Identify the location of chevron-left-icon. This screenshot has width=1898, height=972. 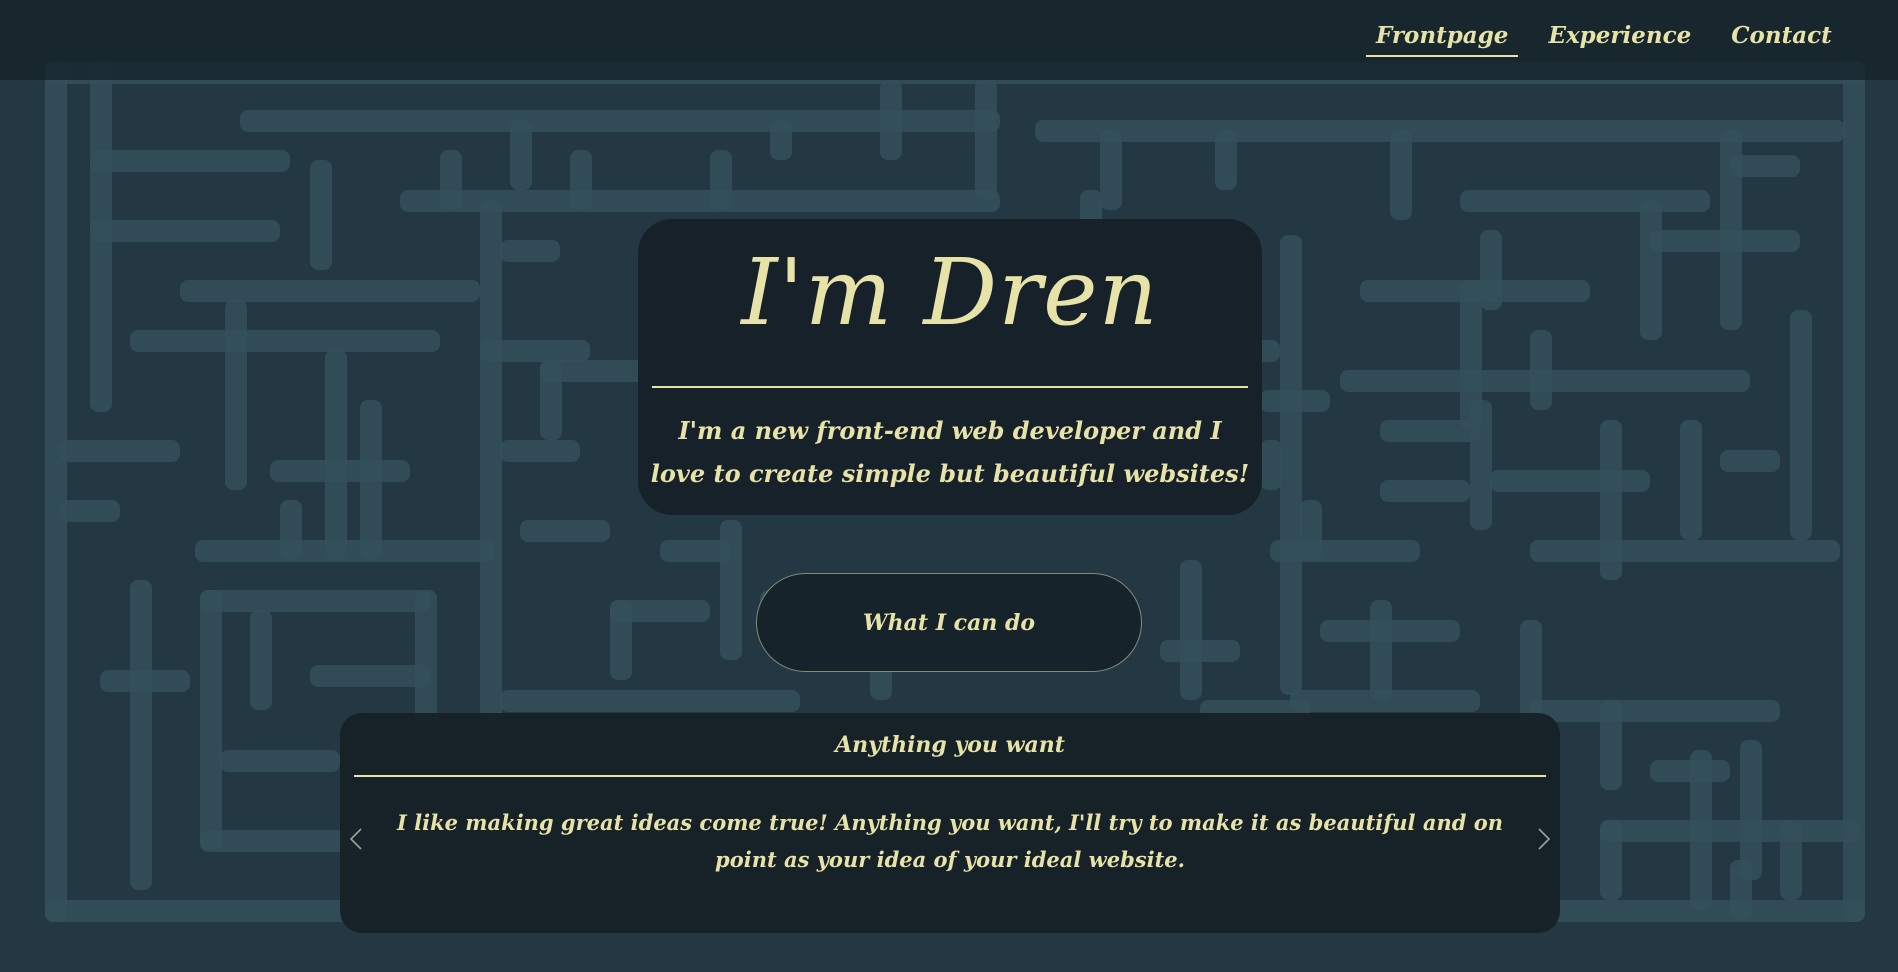
(355, 839).